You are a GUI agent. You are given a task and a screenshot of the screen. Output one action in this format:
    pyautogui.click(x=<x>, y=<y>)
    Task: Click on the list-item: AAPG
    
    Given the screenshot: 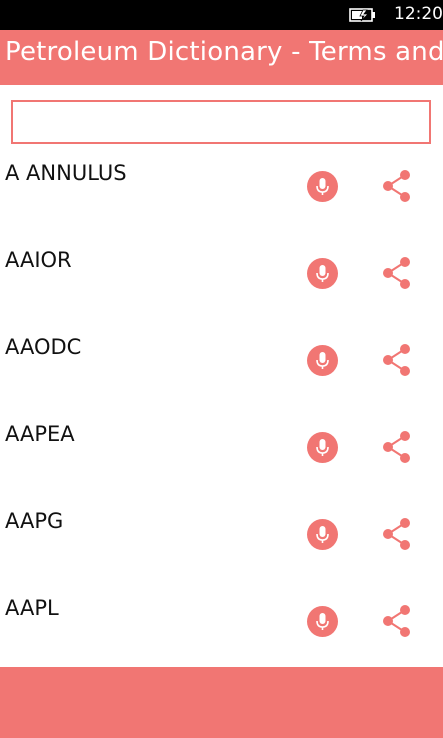 What is the action you would take?
    pyautogui.click(x=221, y=536)
    